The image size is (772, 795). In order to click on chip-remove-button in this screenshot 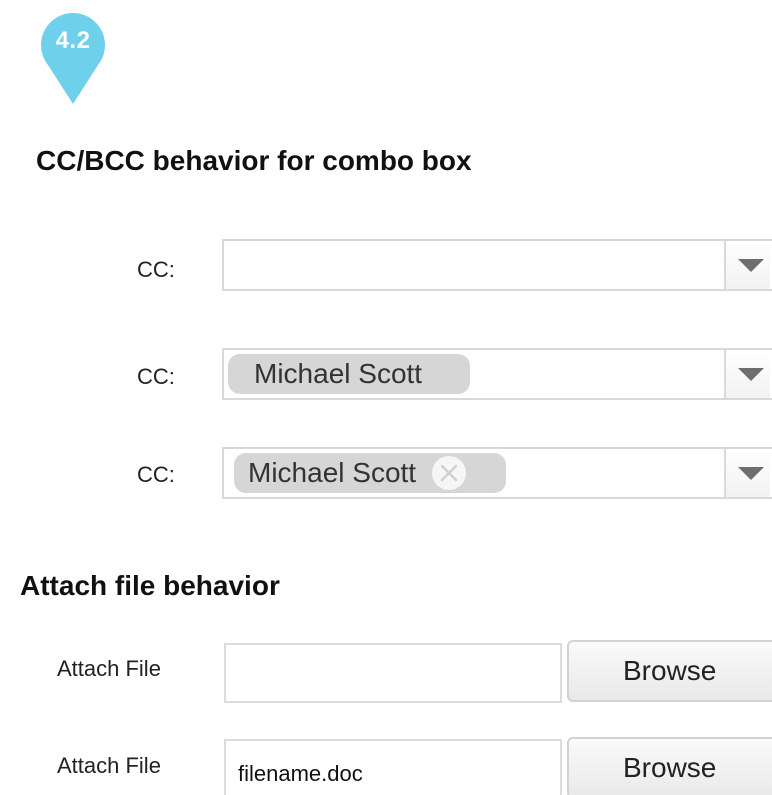, I will do `click(449, 473)`.